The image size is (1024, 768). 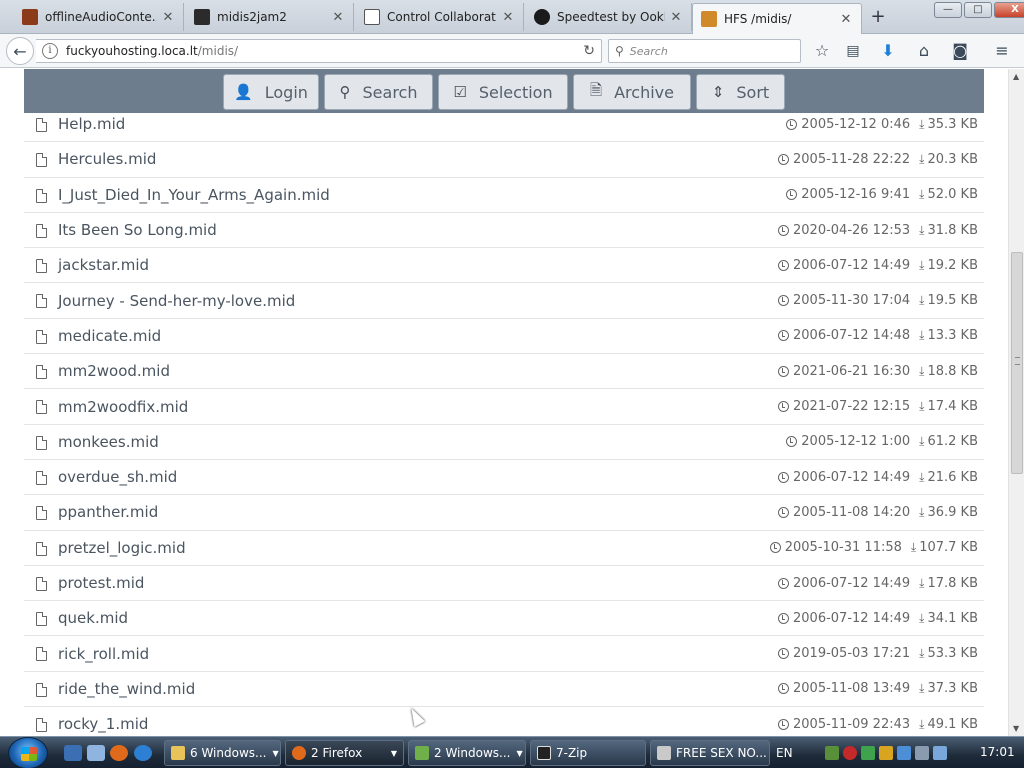 I want to click on scroll-down-arrow-icon: ▼, so click(x=1016, y=728).